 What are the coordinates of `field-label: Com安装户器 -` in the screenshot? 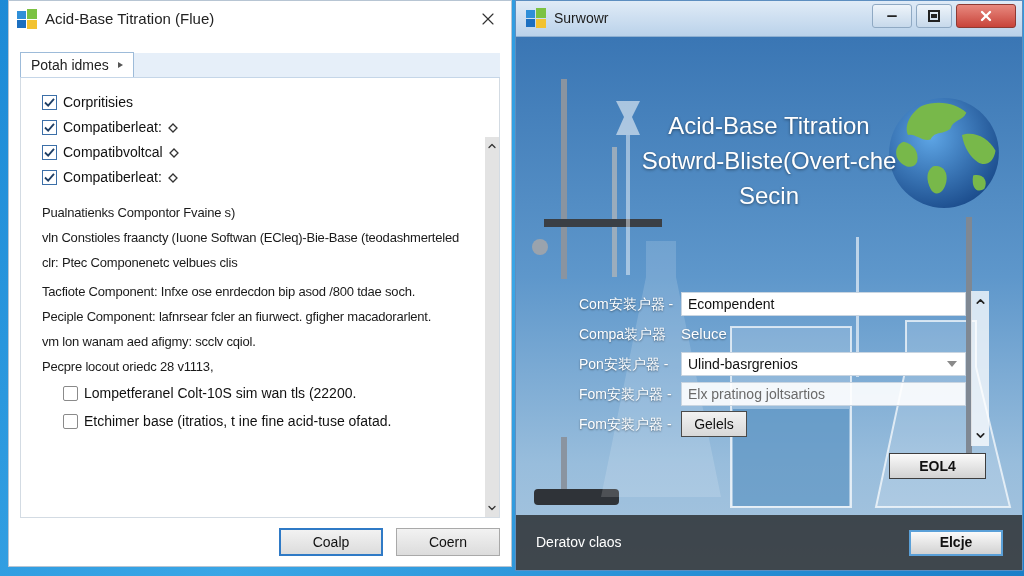 It's located at (627, 304).